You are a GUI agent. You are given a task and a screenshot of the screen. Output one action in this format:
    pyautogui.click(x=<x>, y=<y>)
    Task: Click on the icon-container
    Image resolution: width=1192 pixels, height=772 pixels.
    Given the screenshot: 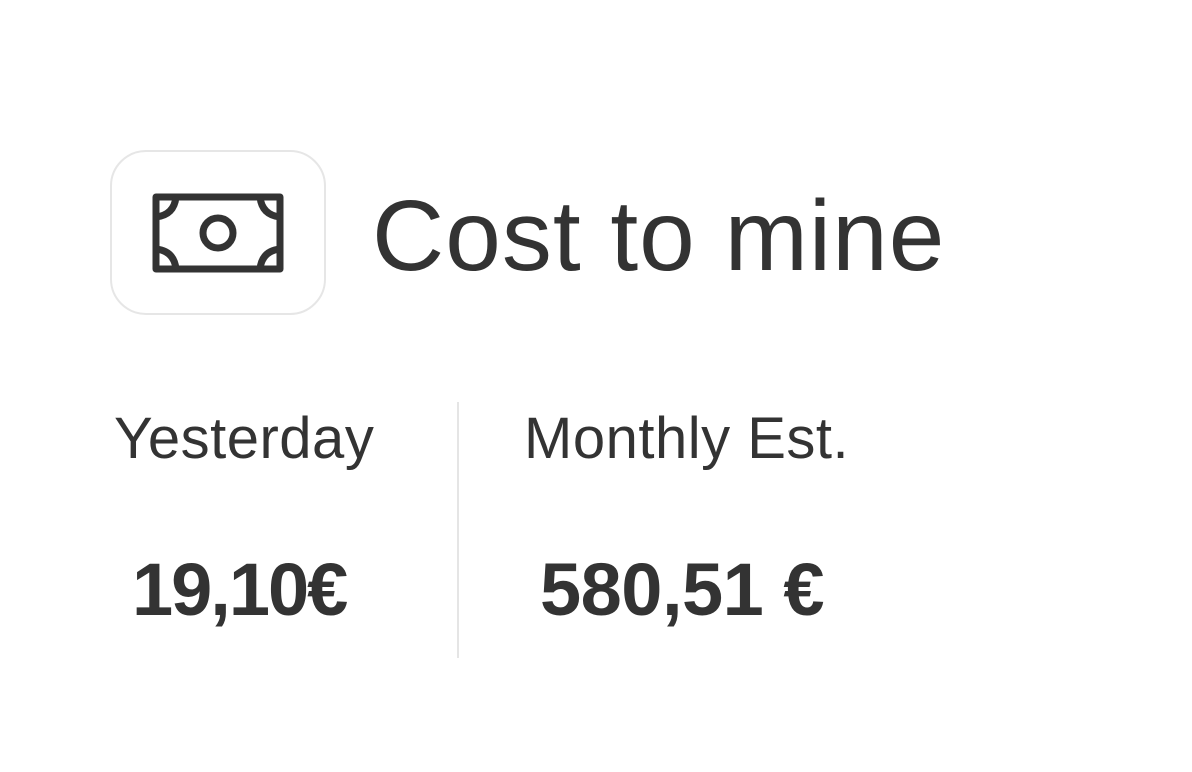 What is the action you would take?
    pyautogui.click(x=218, y=232)
    